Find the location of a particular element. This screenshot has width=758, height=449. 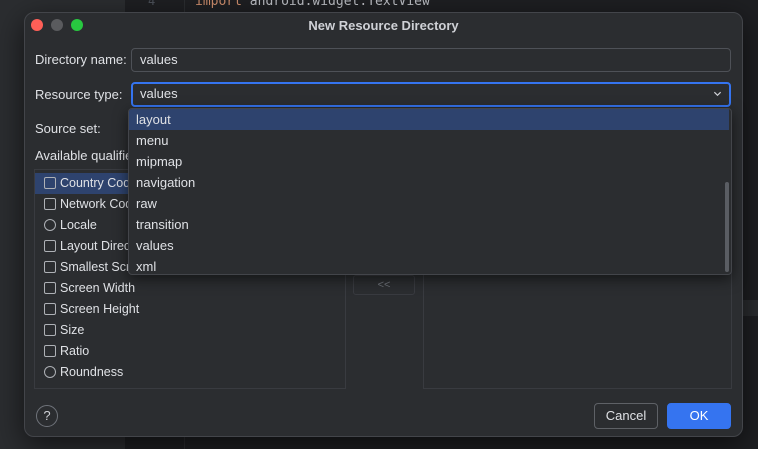

ok-button: OK is located at coordinates (699, 416).